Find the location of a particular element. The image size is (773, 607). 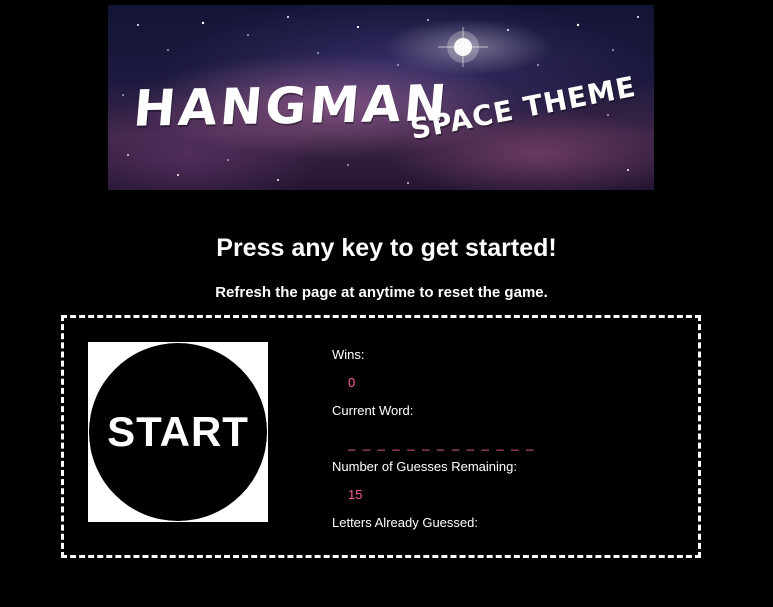

start-instruction-heading: Press any key to get started! is located at coordinates (386, 248).